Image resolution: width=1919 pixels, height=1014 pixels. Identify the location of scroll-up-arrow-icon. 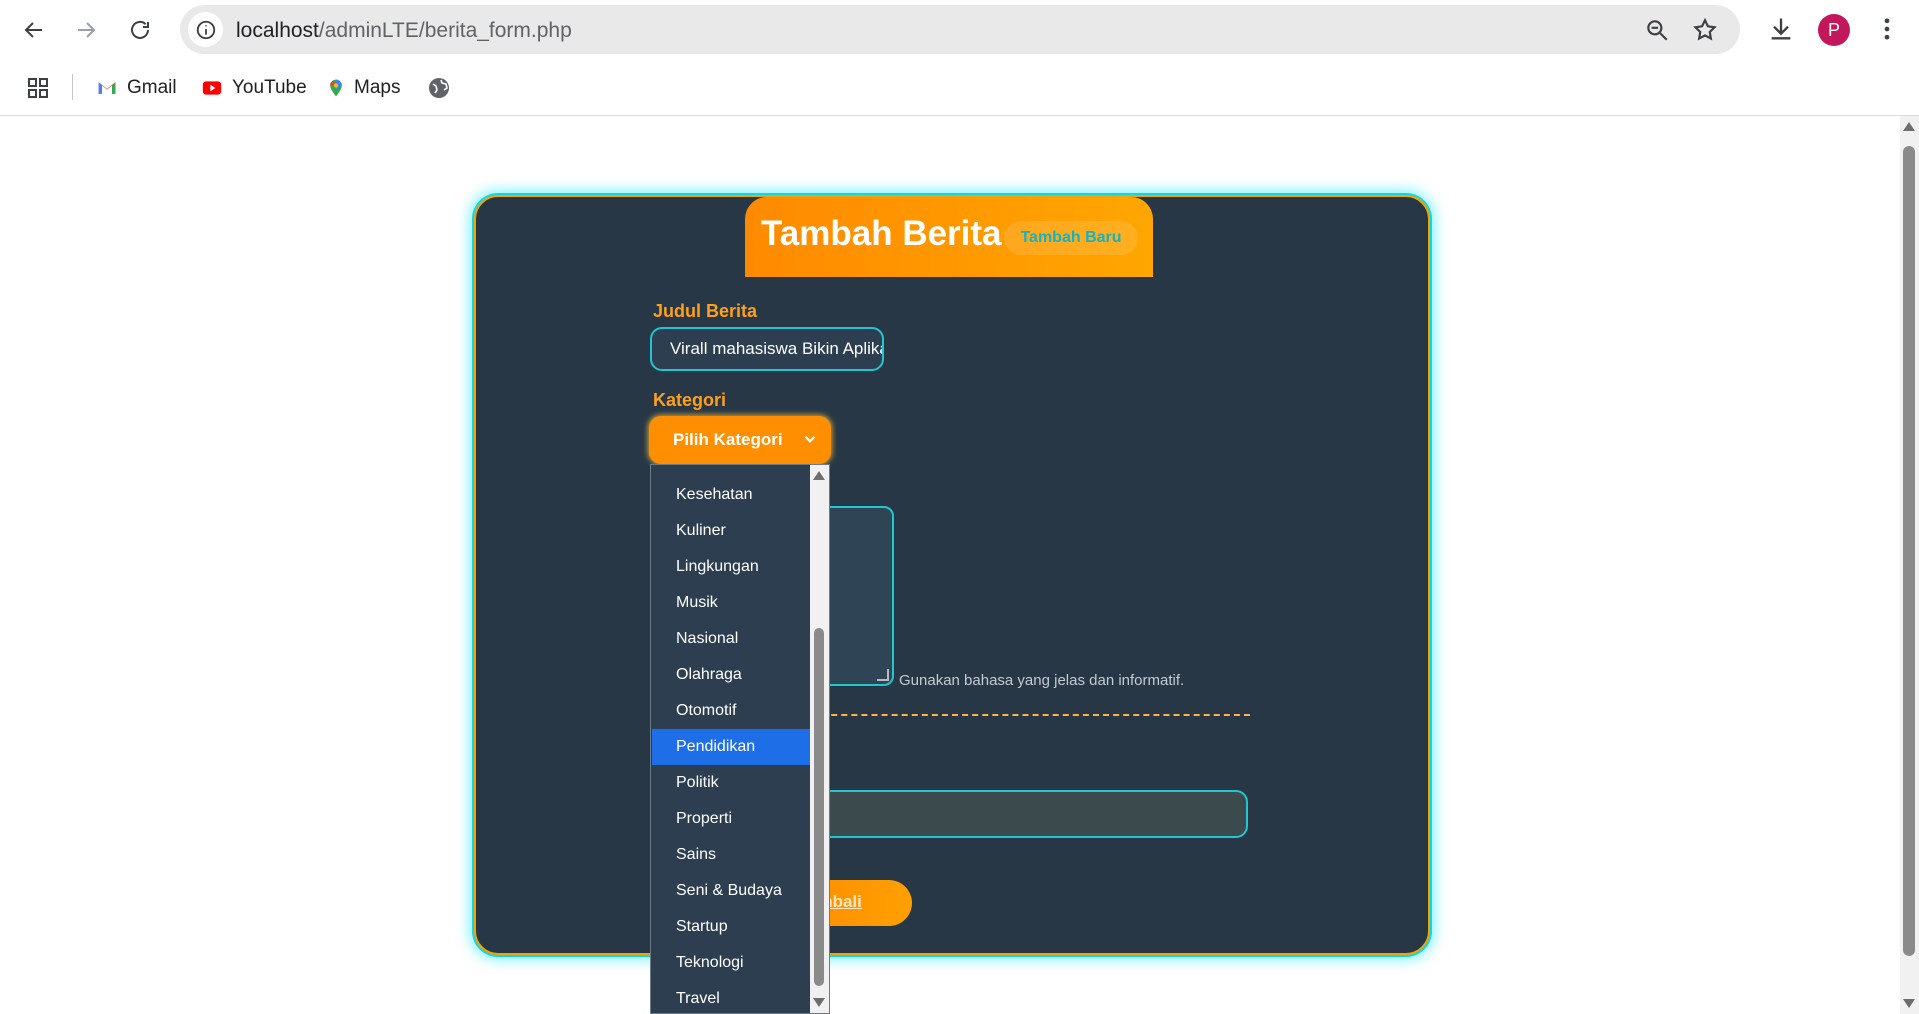
(1909, 126).